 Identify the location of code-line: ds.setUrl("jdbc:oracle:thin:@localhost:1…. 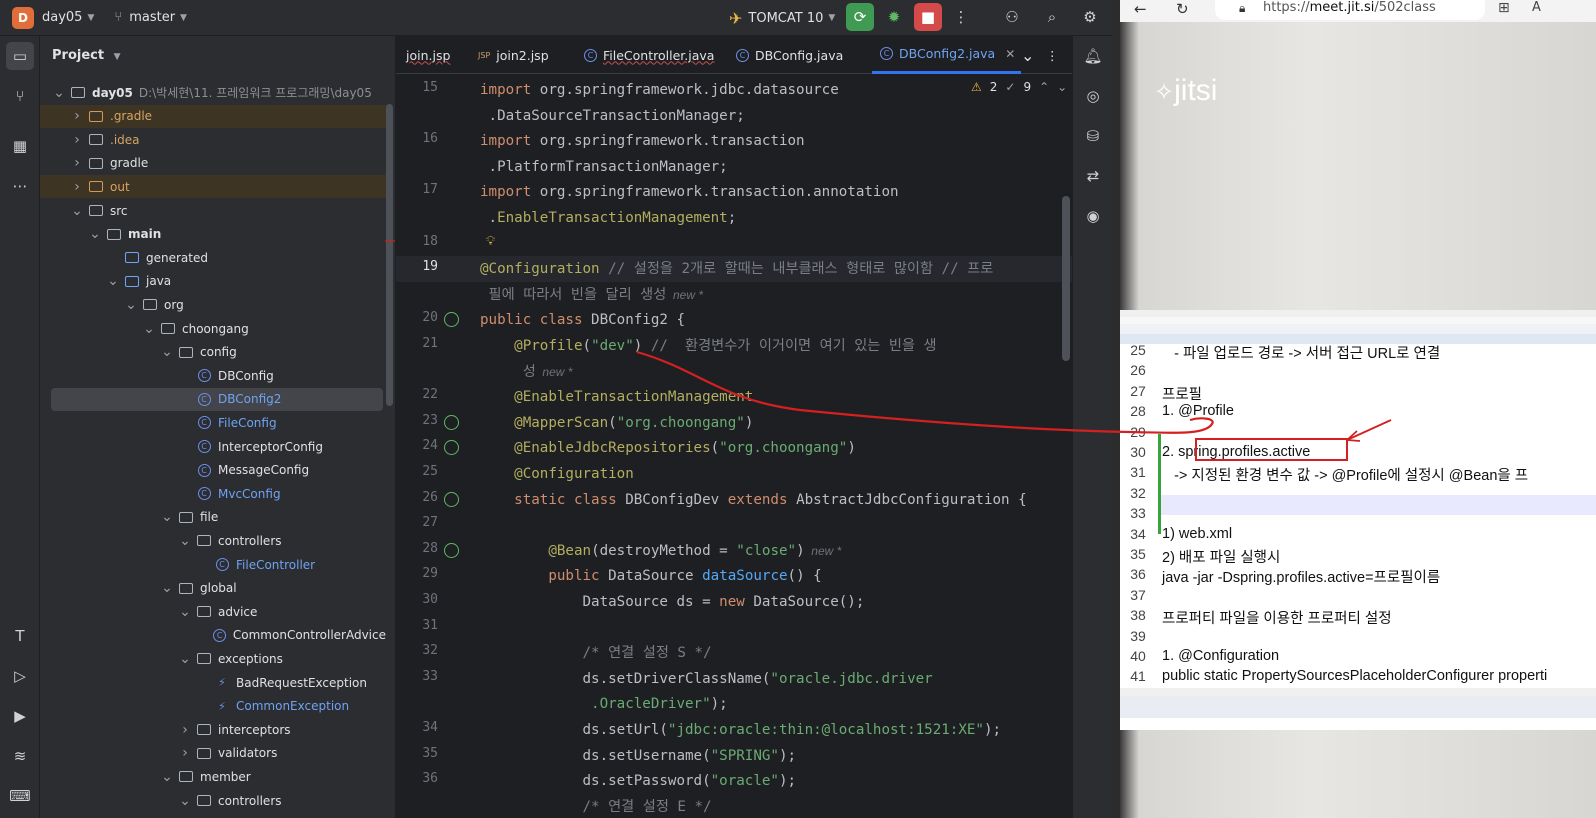
(740, 730).